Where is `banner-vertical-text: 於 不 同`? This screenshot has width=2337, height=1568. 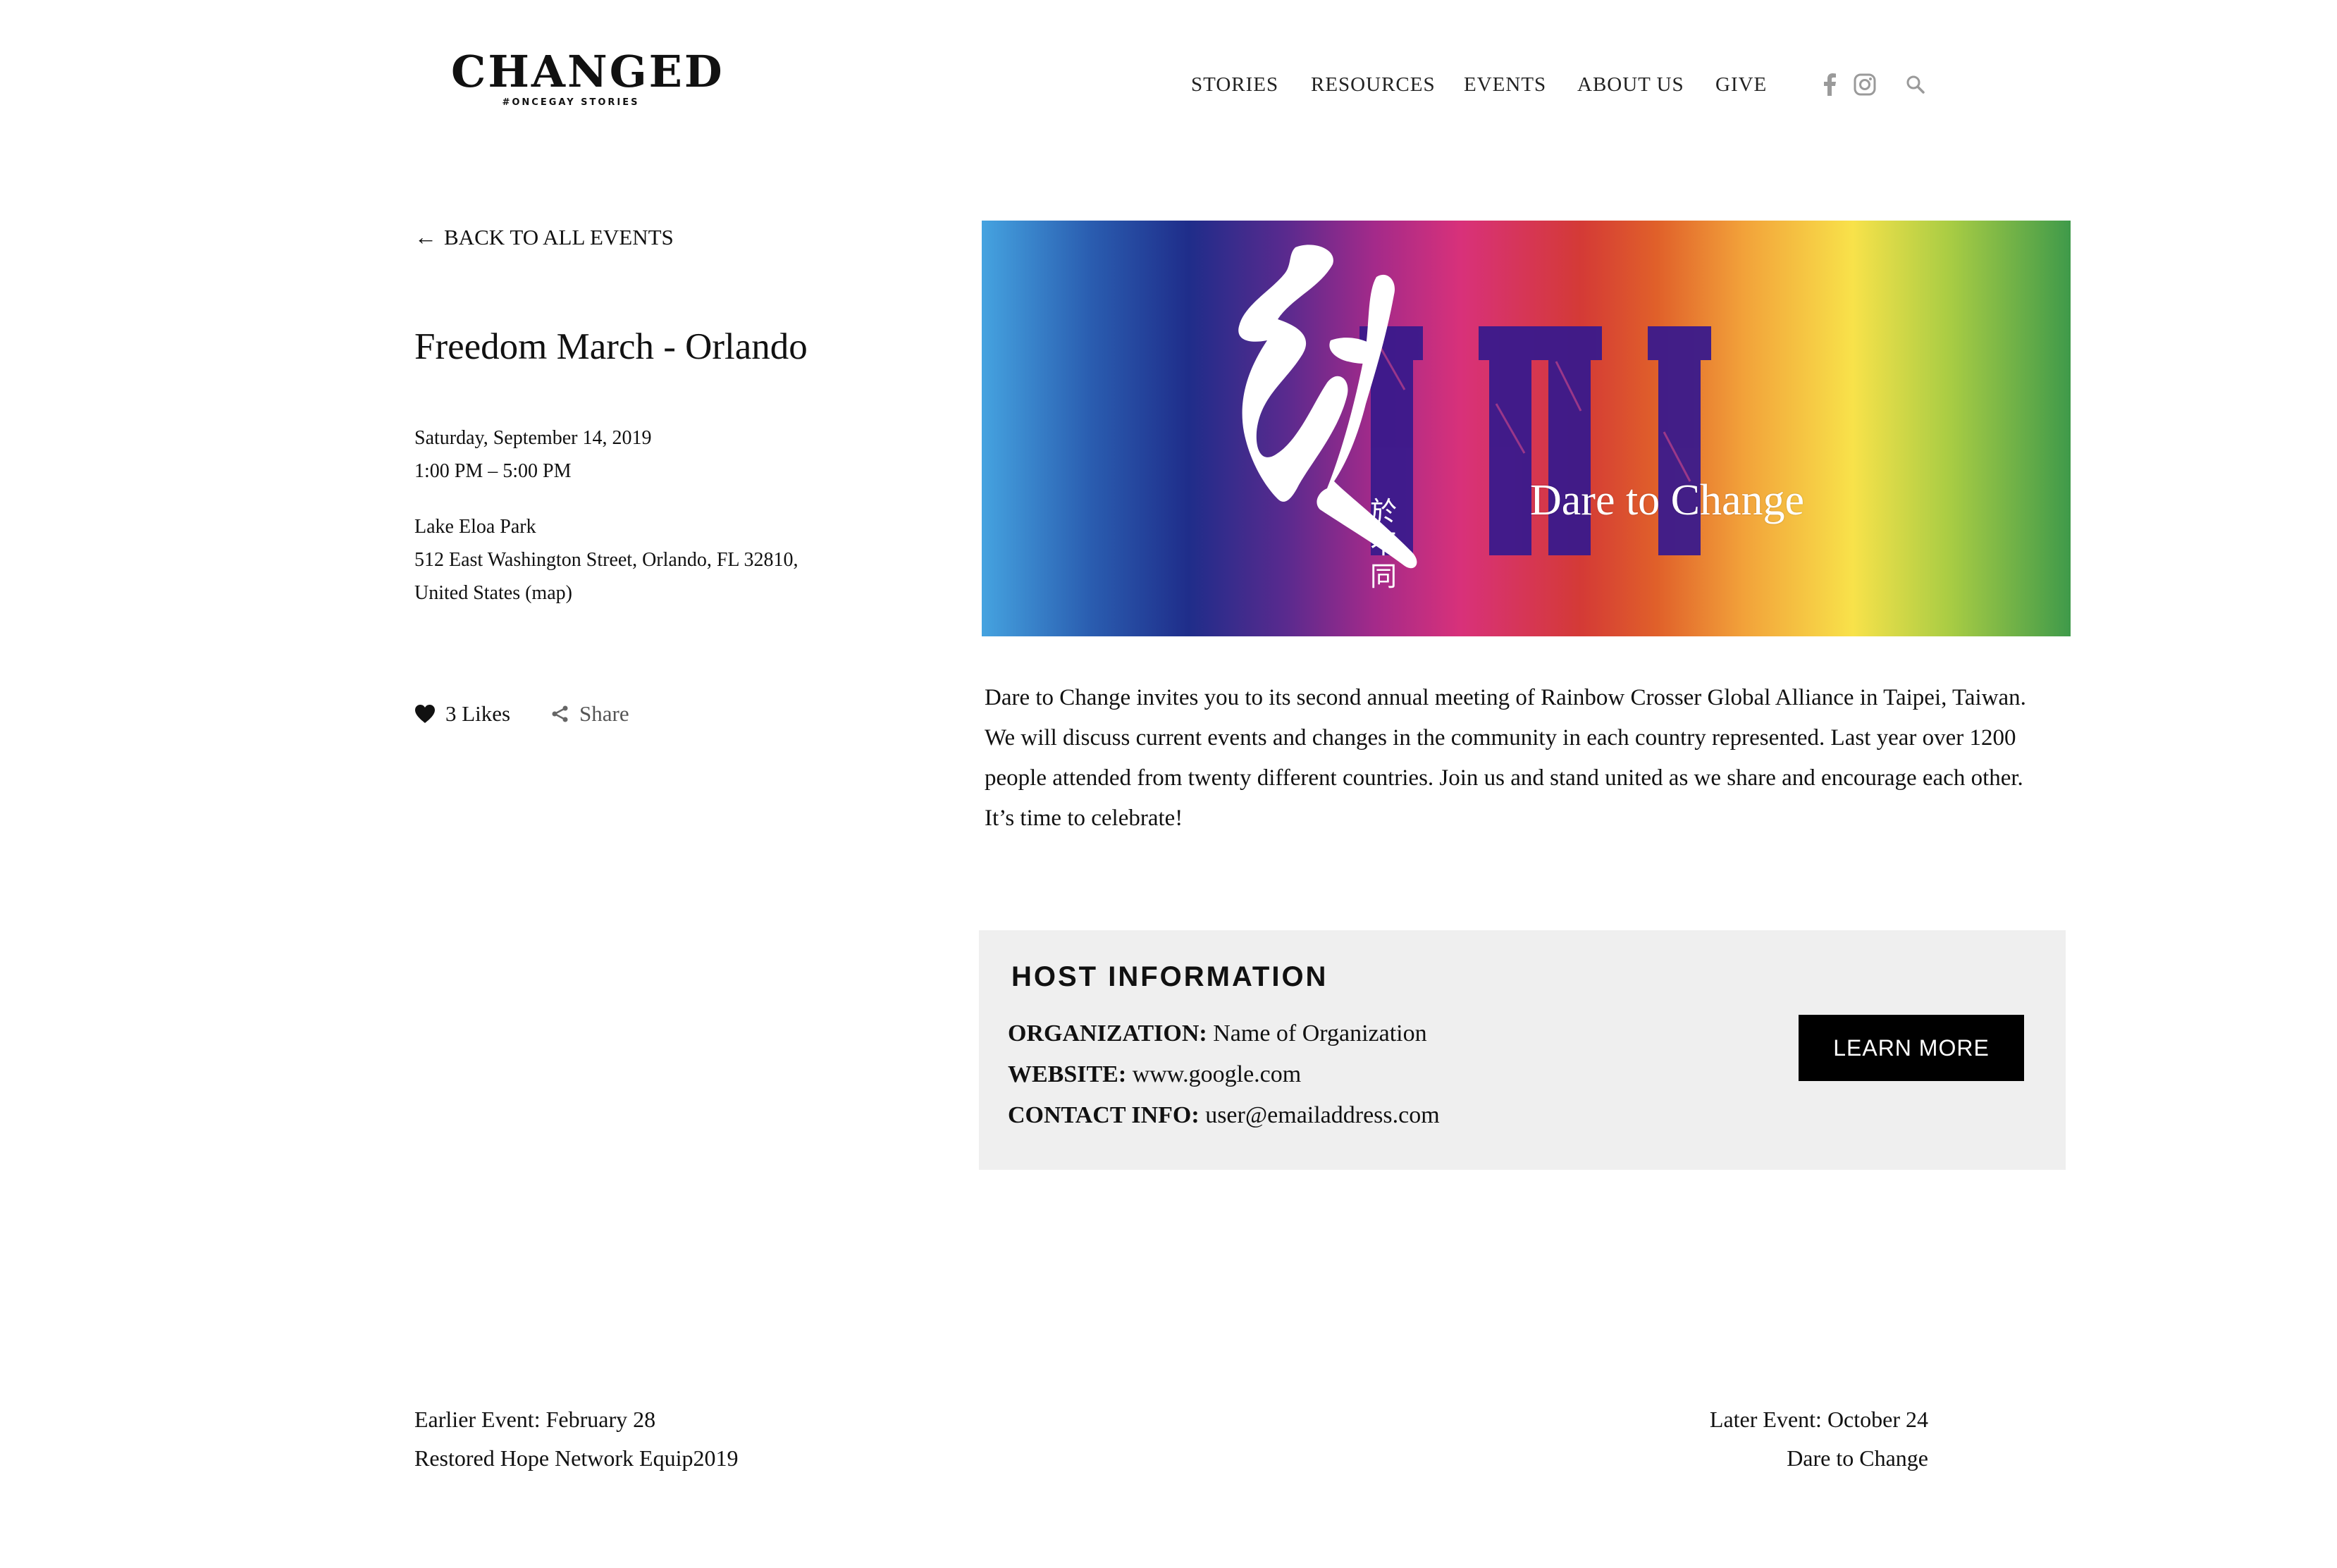 banner-vertical-text: 於 不 同 is located at coordinates (1383, 544).